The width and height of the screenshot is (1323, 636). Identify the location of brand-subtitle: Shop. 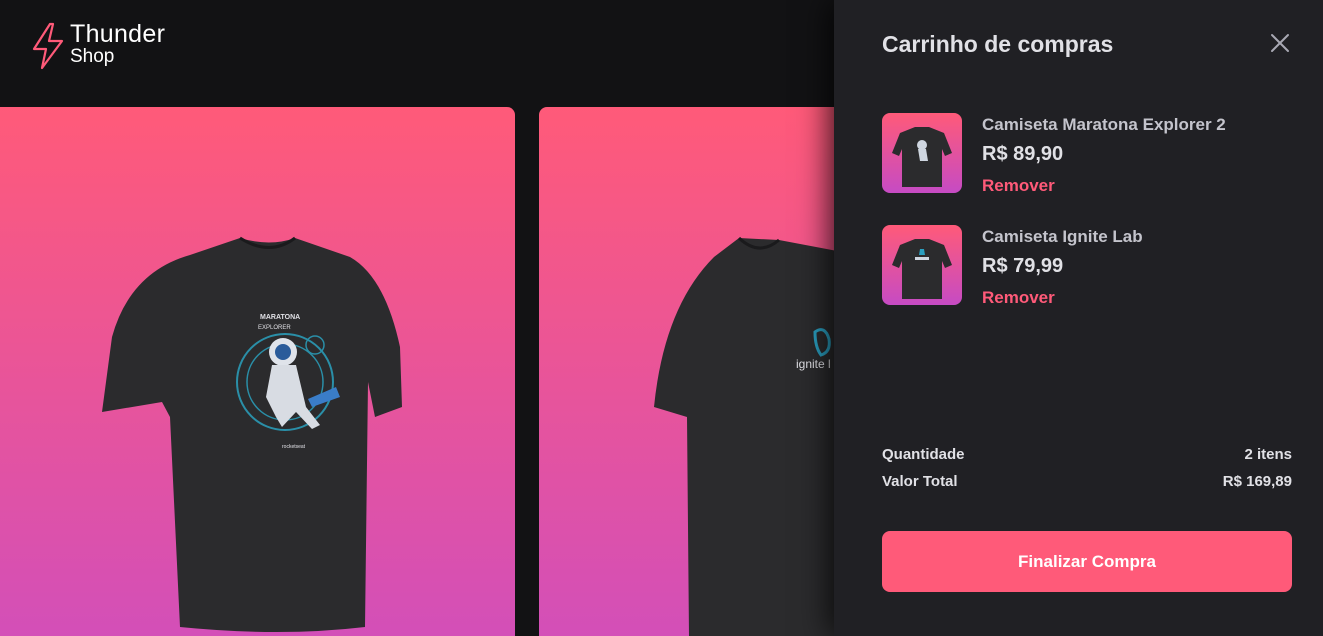
(92, 56).